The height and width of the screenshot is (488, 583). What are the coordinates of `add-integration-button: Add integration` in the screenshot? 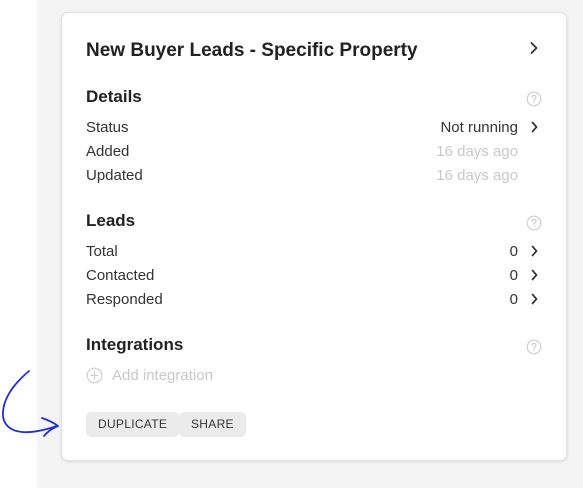 It's located at (149, 375).